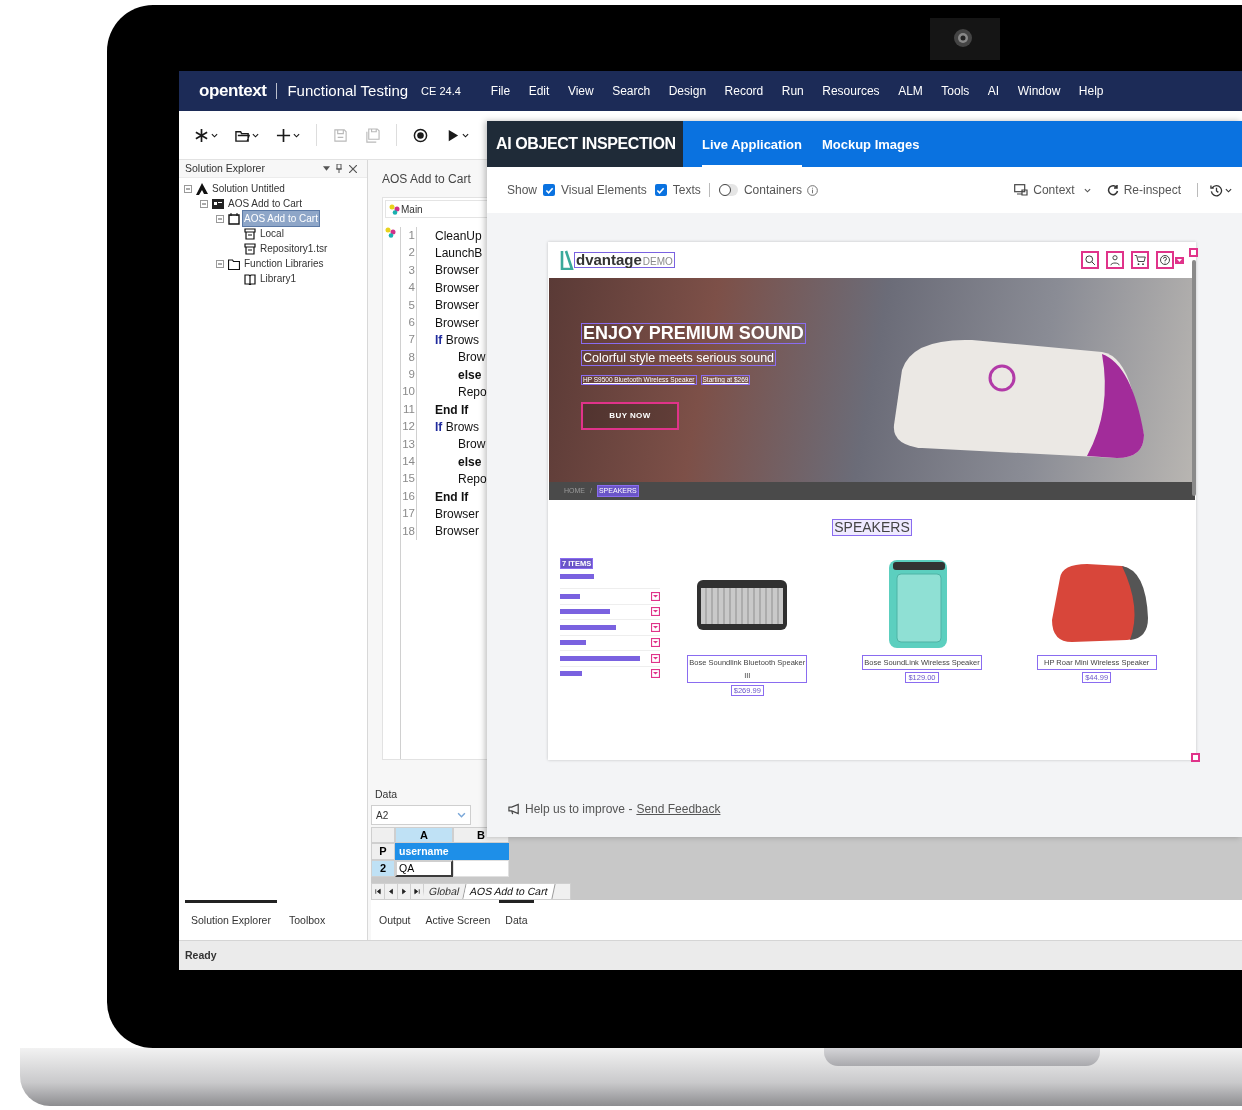 Image resolution: width=1242 pixels, height=1110 pixels. What do you see at coordinates (500, 91) in the screenshot?
I see `menu-item: File` at bounding box center [500, 91].